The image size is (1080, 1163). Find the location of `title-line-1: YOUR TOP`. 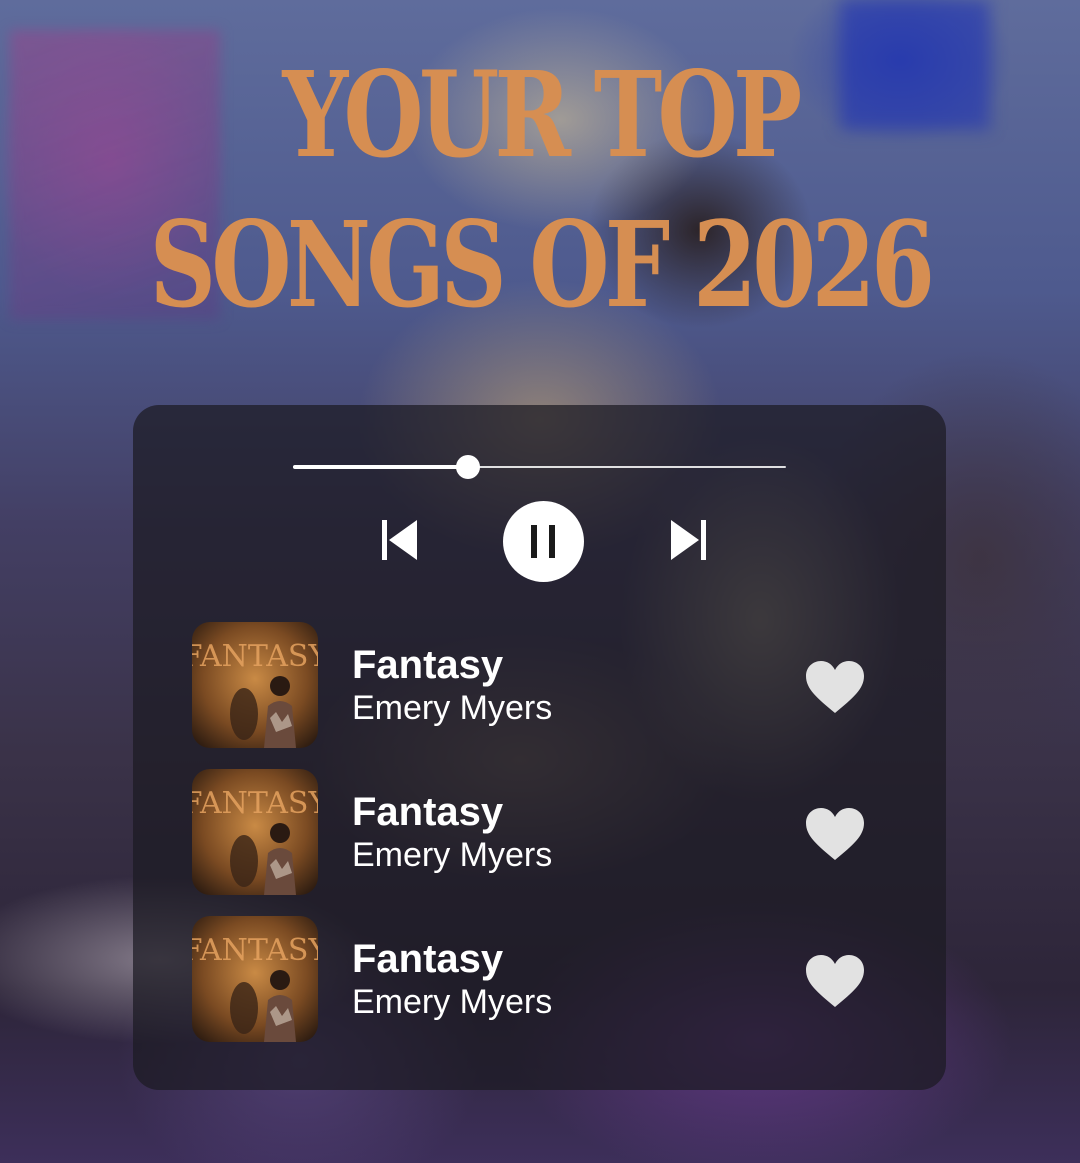

title-line-1: YOUR TOP is located at coordinates (542, 114).